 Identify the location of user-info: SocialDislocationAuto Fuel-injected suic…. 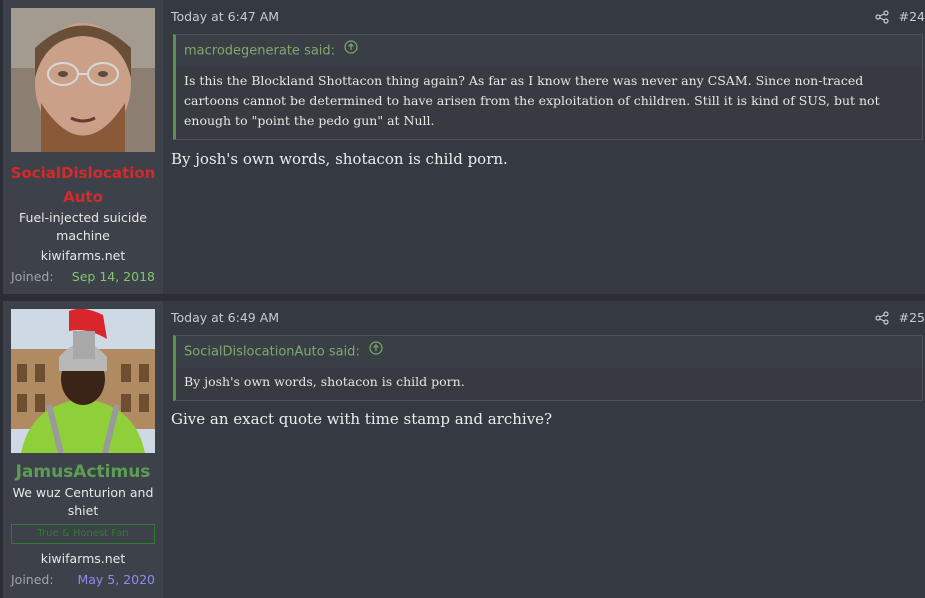
(83, 147).